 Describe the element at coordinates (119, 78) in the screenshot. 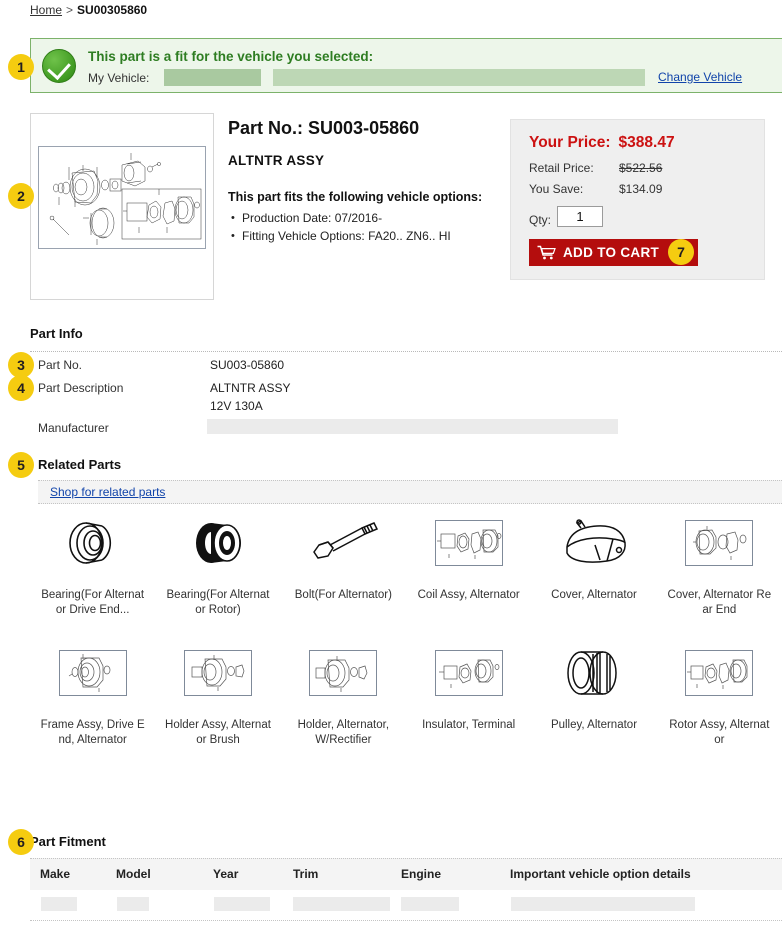

I see `my-vehicle-label: My Vehicle:` at that location.